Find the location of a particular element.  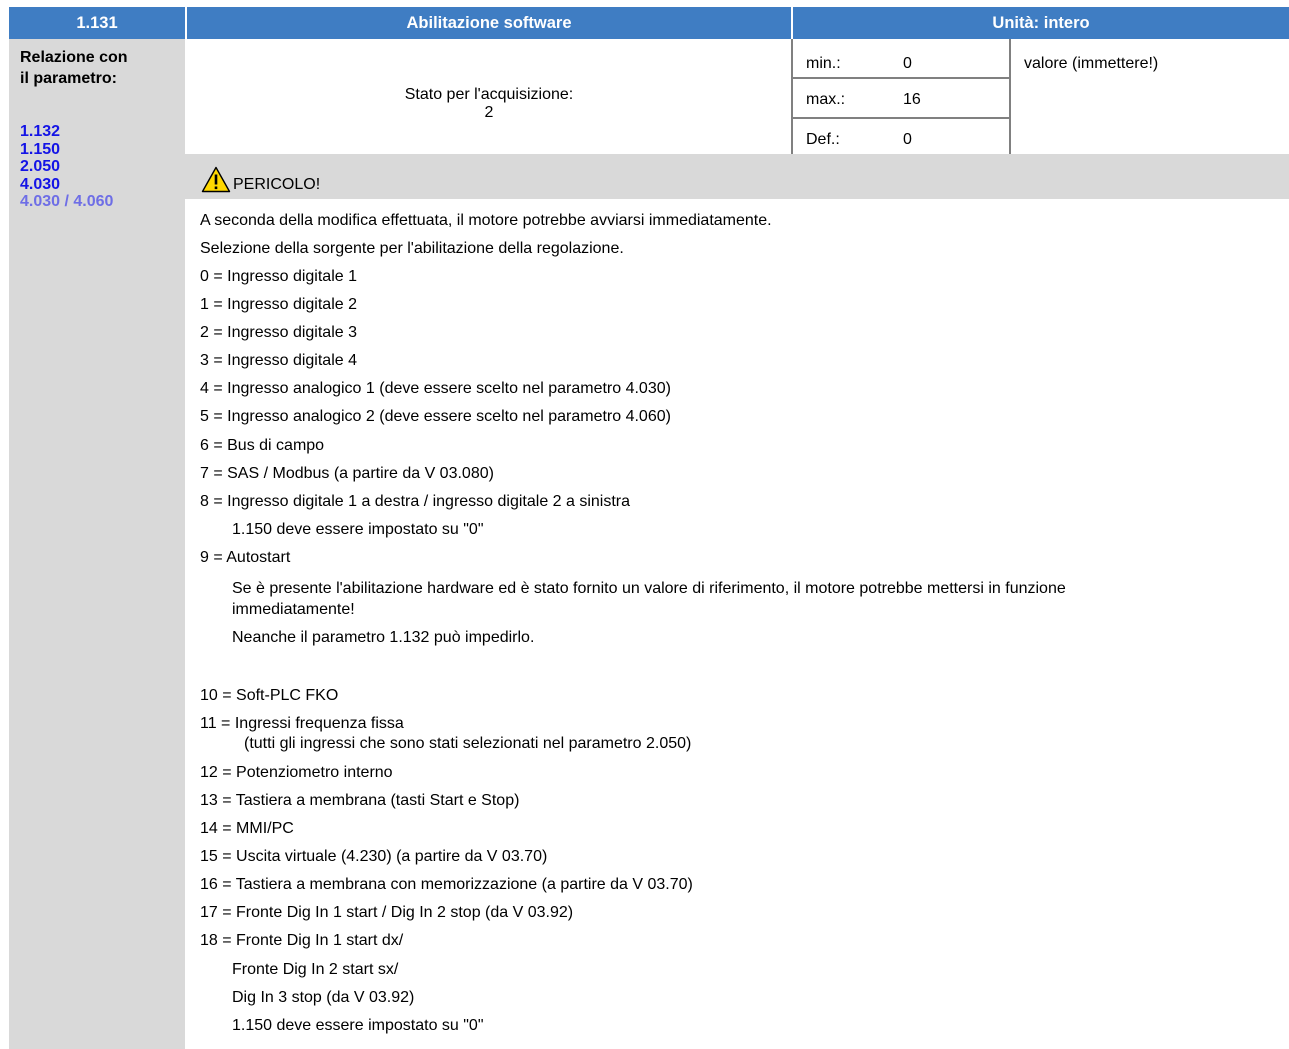

min-label: min.: is located at coordinates (823, 63).